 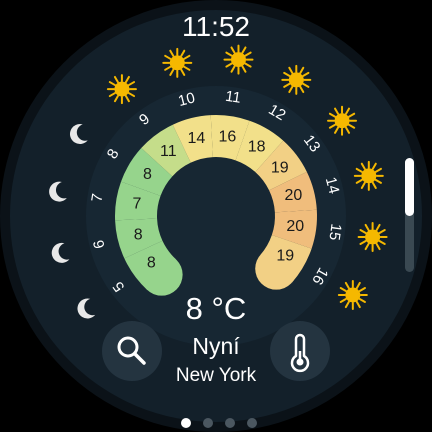 I want to click on hour-label: 15, so click(x=334, y=232).